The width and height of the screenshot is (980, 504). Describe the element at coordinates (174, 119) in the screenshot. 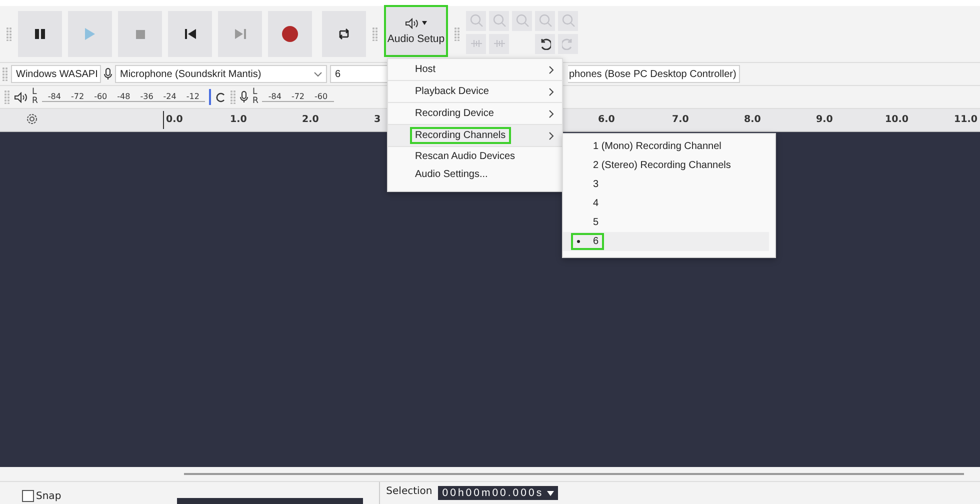

I see `ruler-label: 0.0` at that location.